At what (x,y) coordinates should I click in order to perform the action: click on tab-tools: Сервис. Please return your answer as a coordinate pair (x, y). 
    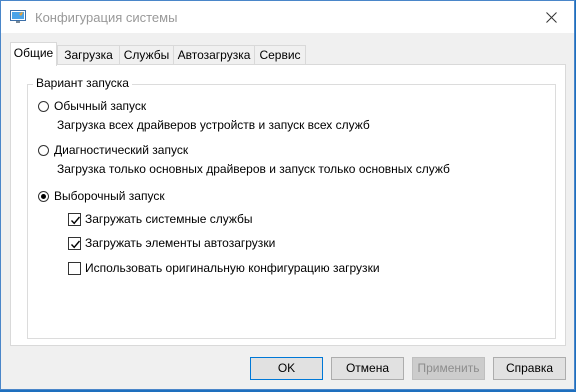
    Looking at the image, I should click on (280, 54).